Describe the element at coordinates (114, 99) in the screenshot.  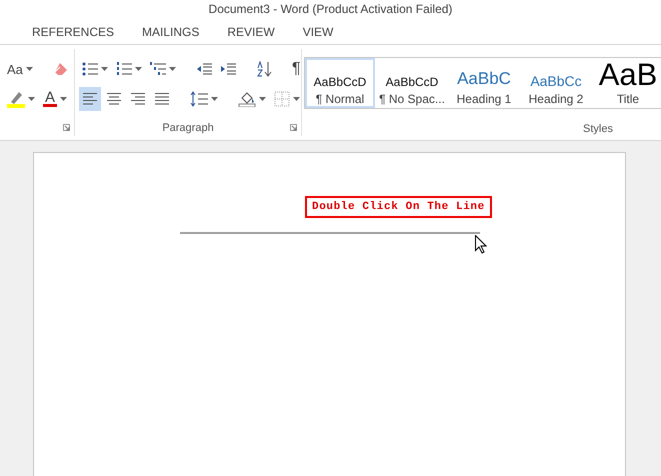
I see `align-center-icon` at that location.